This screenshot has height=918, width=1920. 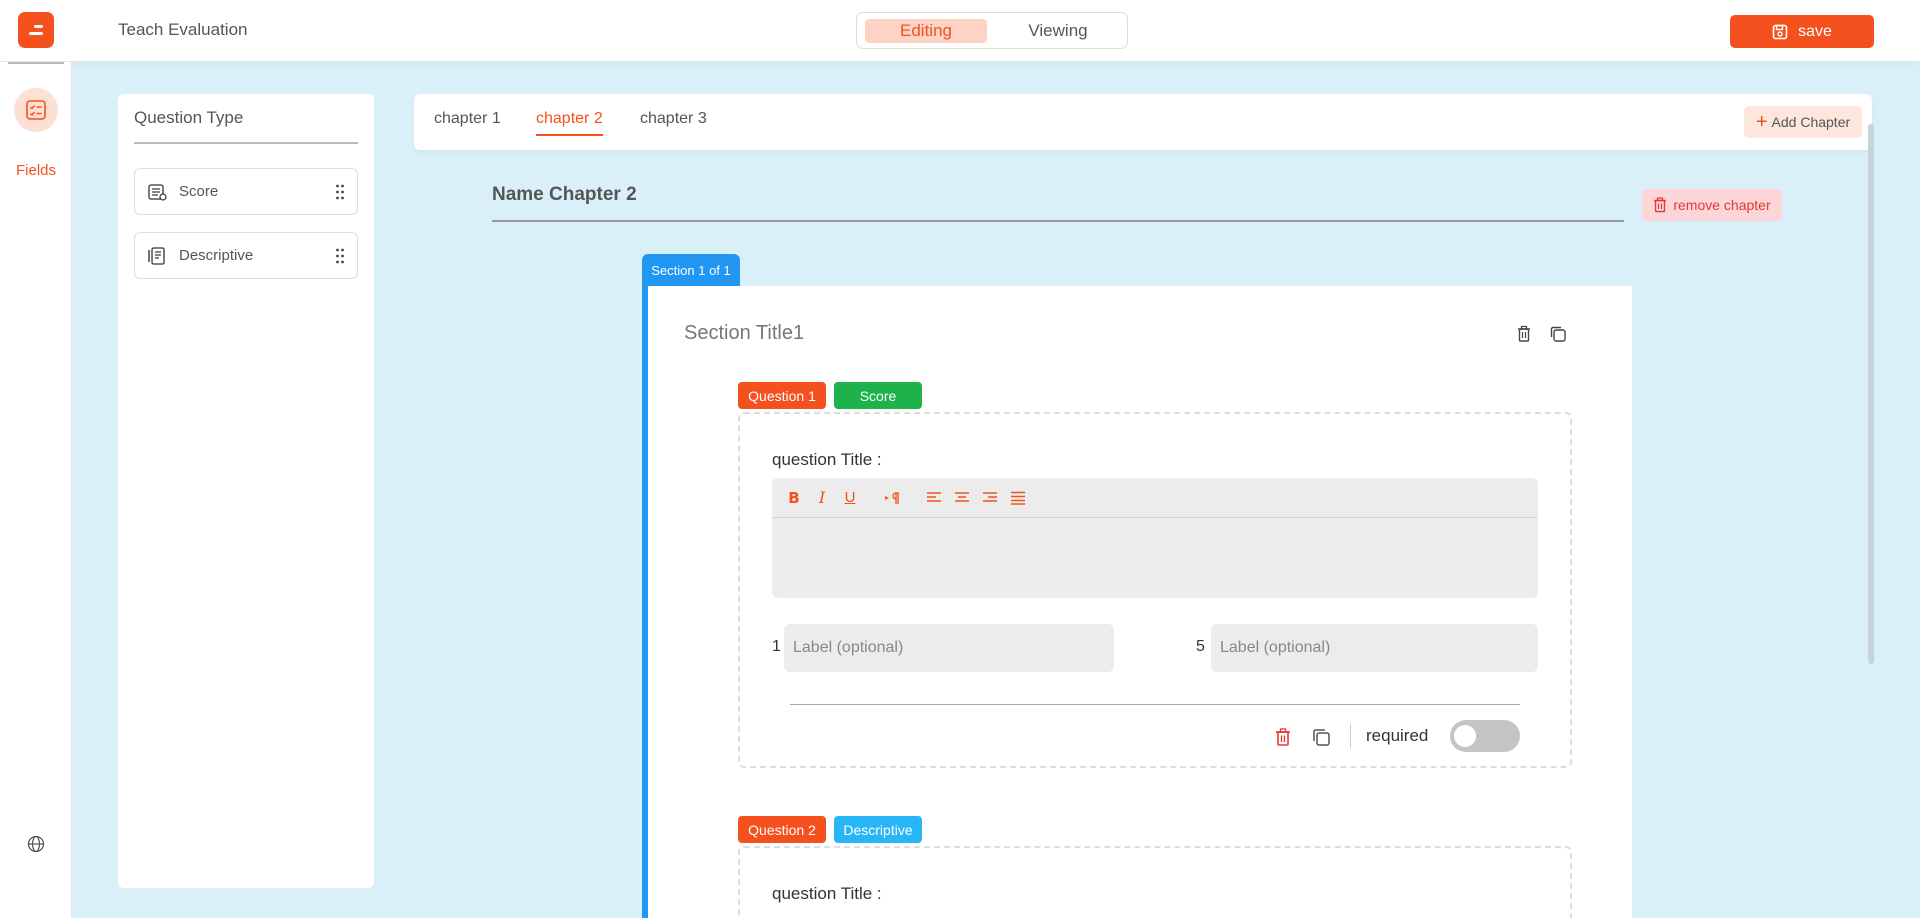 What do you see at coordinates (1200, 646) in the screenshot?
I see `scale-max-value: 5` at bounding box center [1200, 646].